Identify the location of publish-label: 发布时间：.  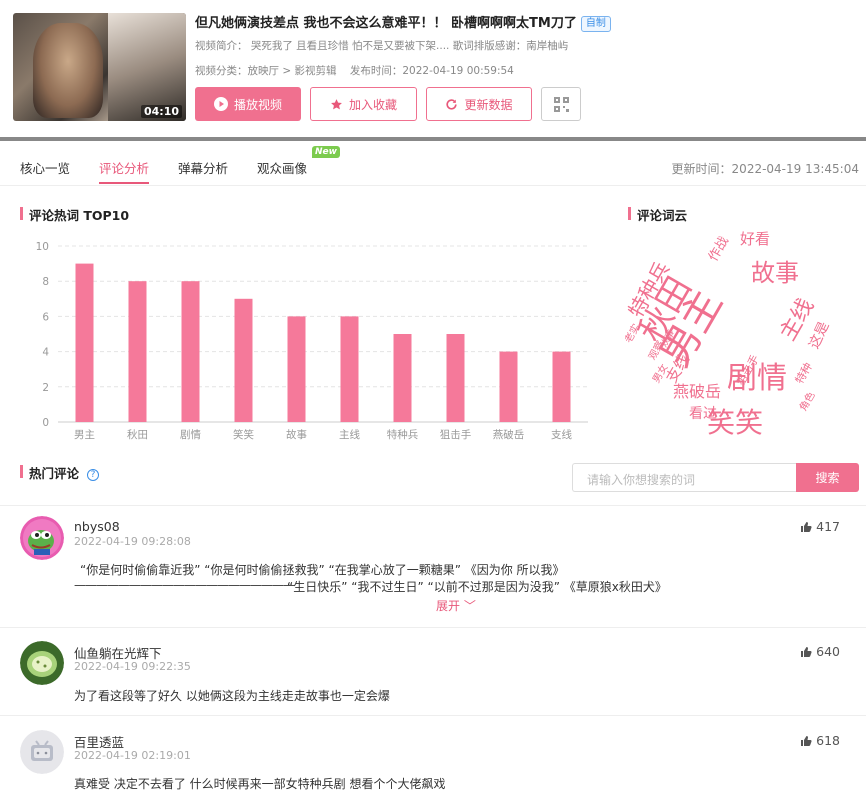
(376, 71).